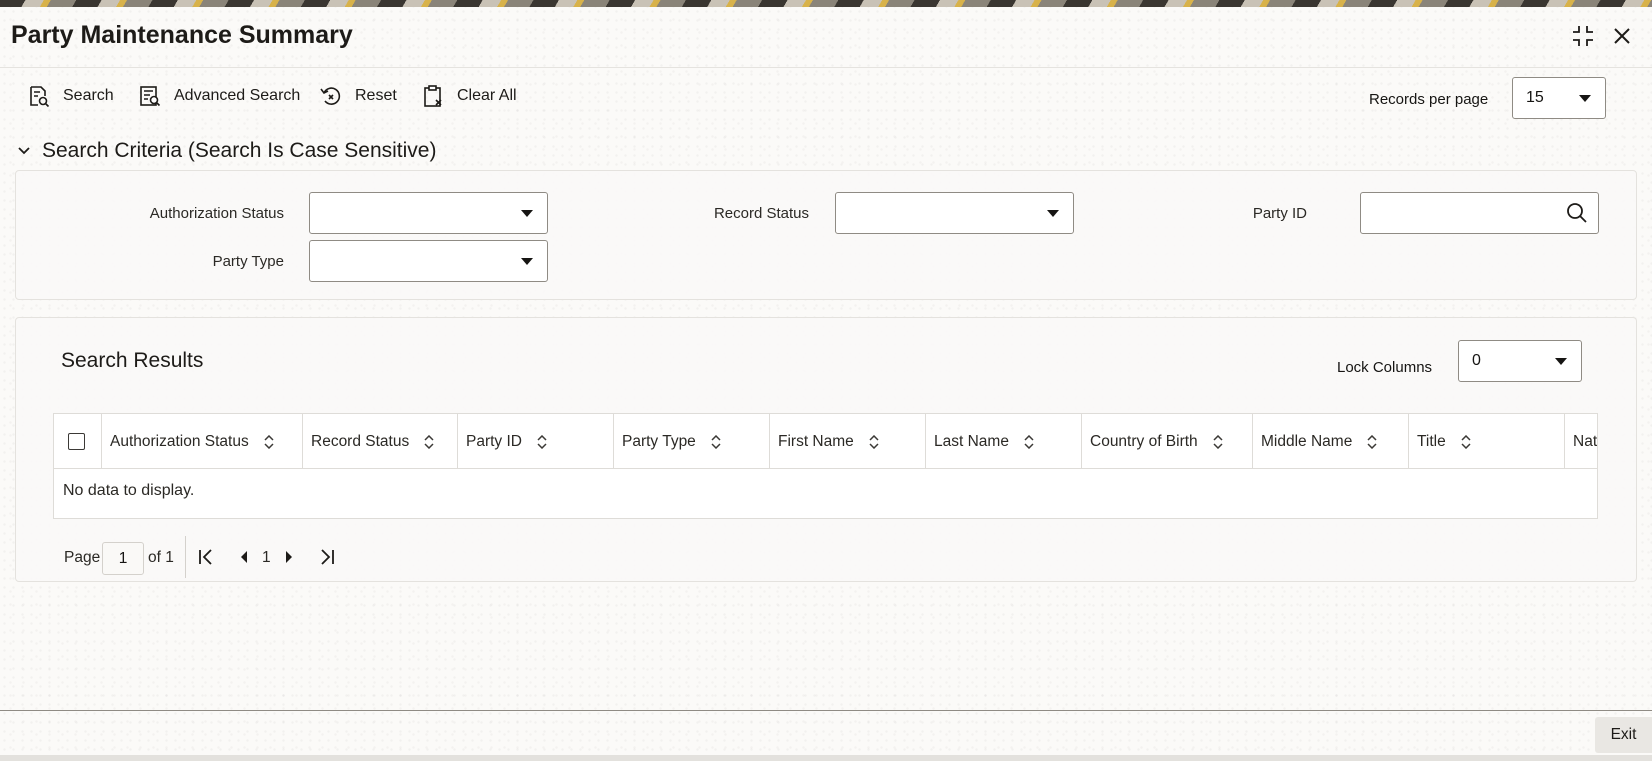 The width and height of the screenshot is (1652, 761). I want to click on column-header: Last Name, so click(1003, 441).